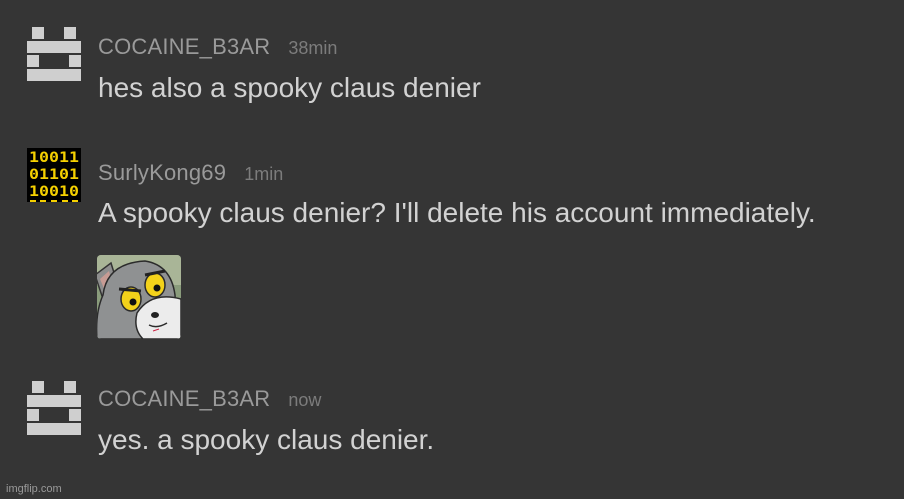 Image resolution: width=904 pixels, height=499 pixels. Describe the element at coordinates (139, 297) in the screenshot. I see `unsettled-tom-meme-image` at that location.